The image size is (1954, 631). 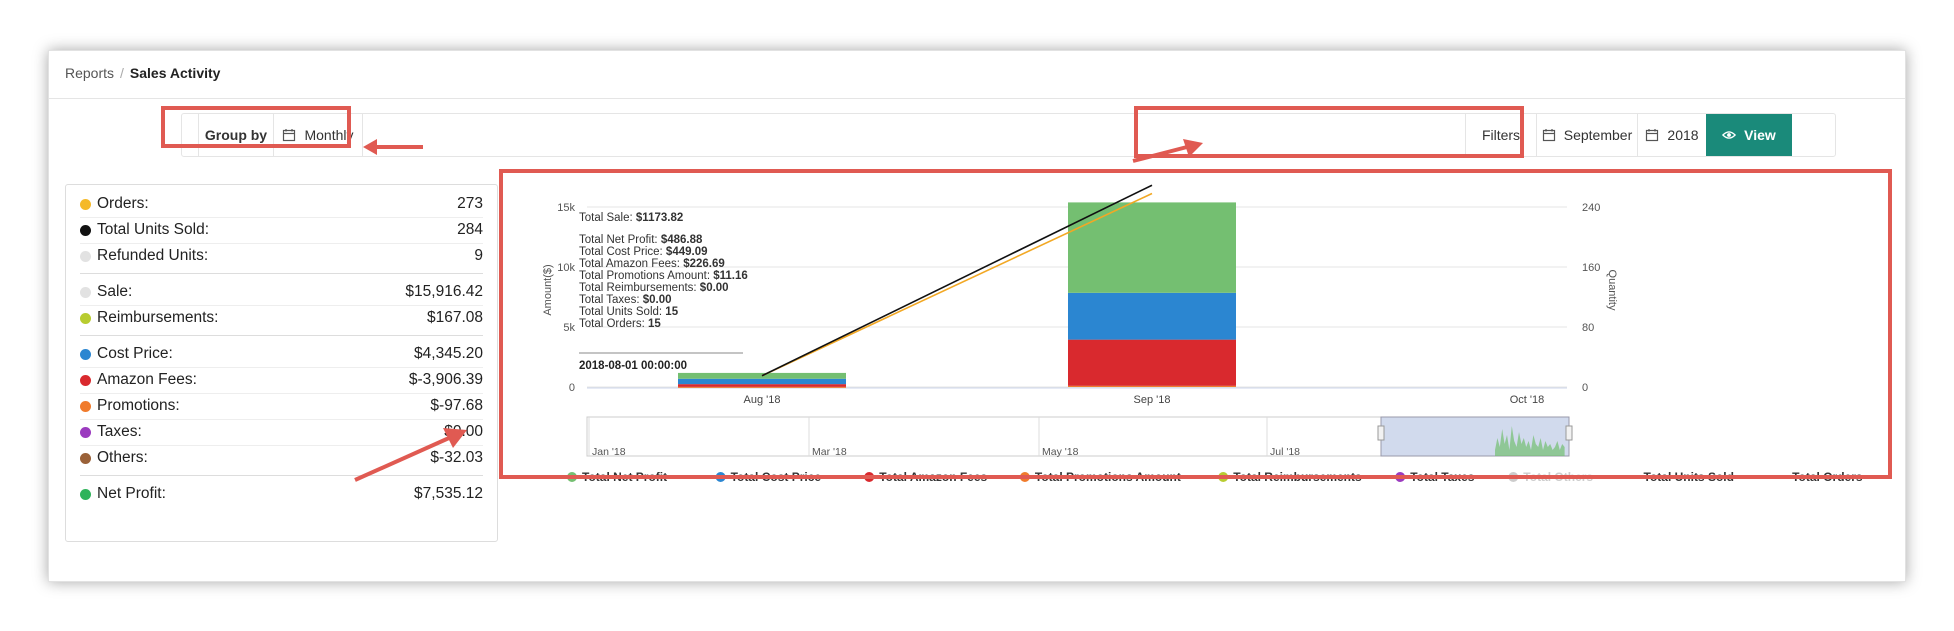 What do you see at coordinates (123, 203) in the screenshot?
I see `summary-label: Orders:` at bounding box center [123, 203].